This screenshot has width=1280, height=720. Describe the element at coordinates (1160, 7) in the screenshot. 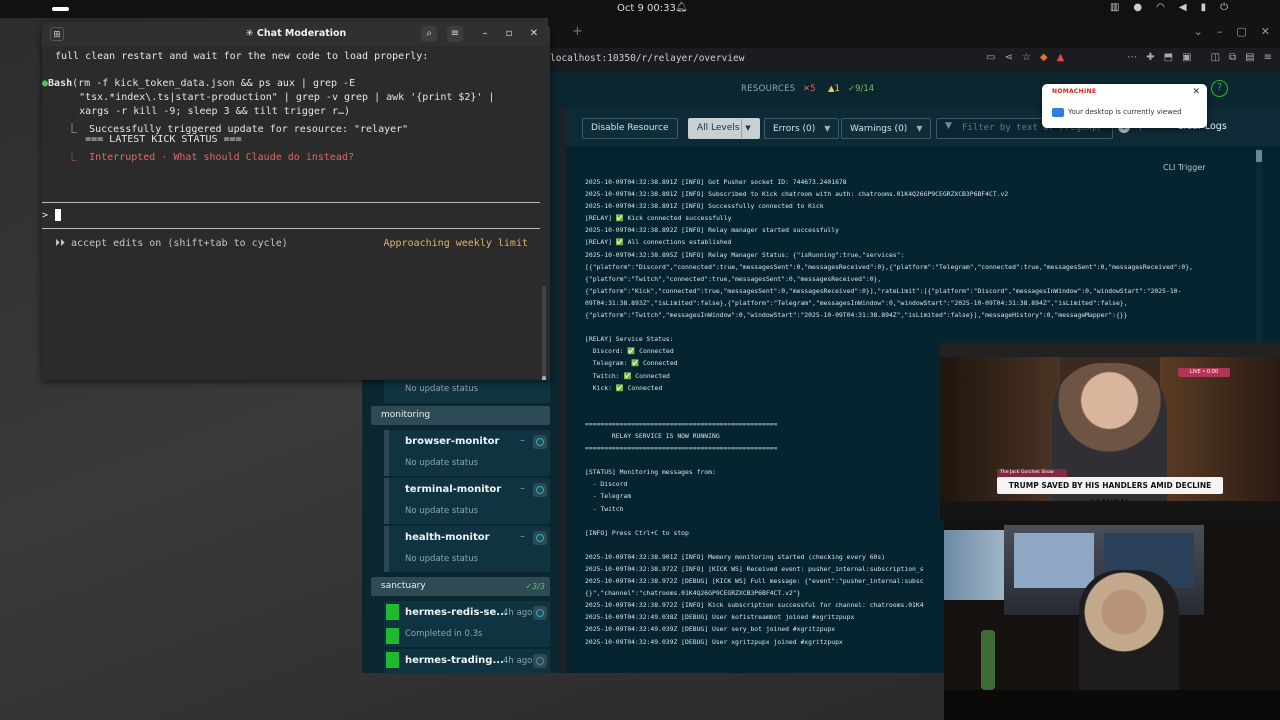

I see `wifi-icon: ◠` at that location.